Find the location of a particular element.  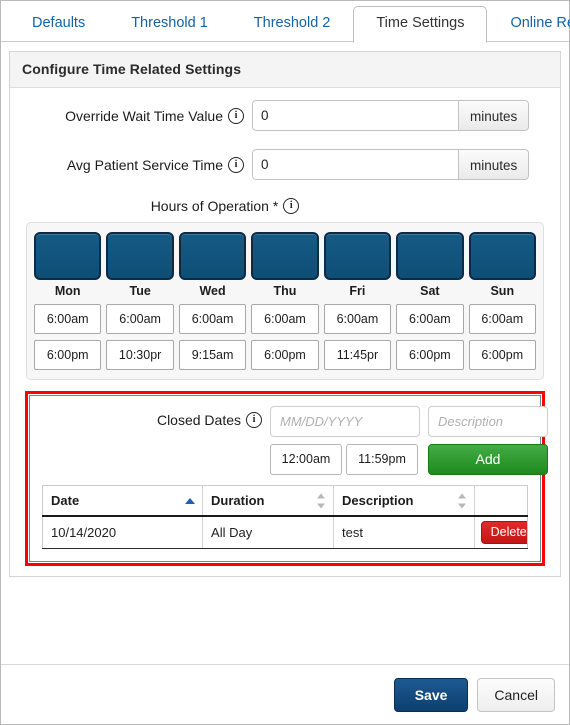

day-label-wed: Wed is located at coordinates (212, 291).